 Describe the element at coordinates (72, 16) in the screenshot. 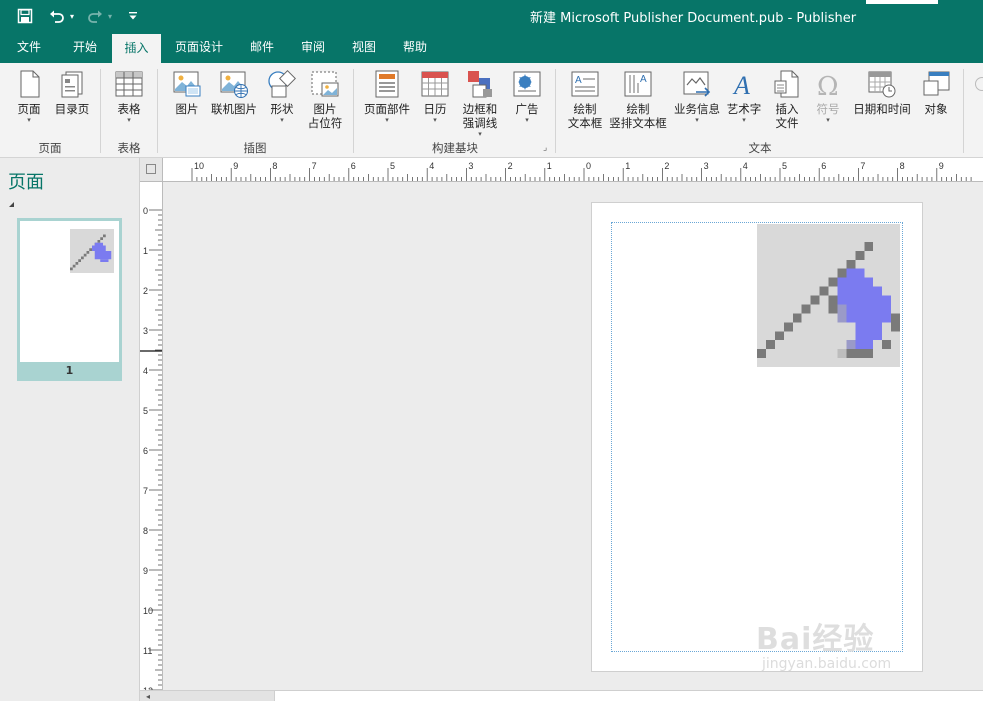

I see `undo-dropdown-icon: ▾` at that location.